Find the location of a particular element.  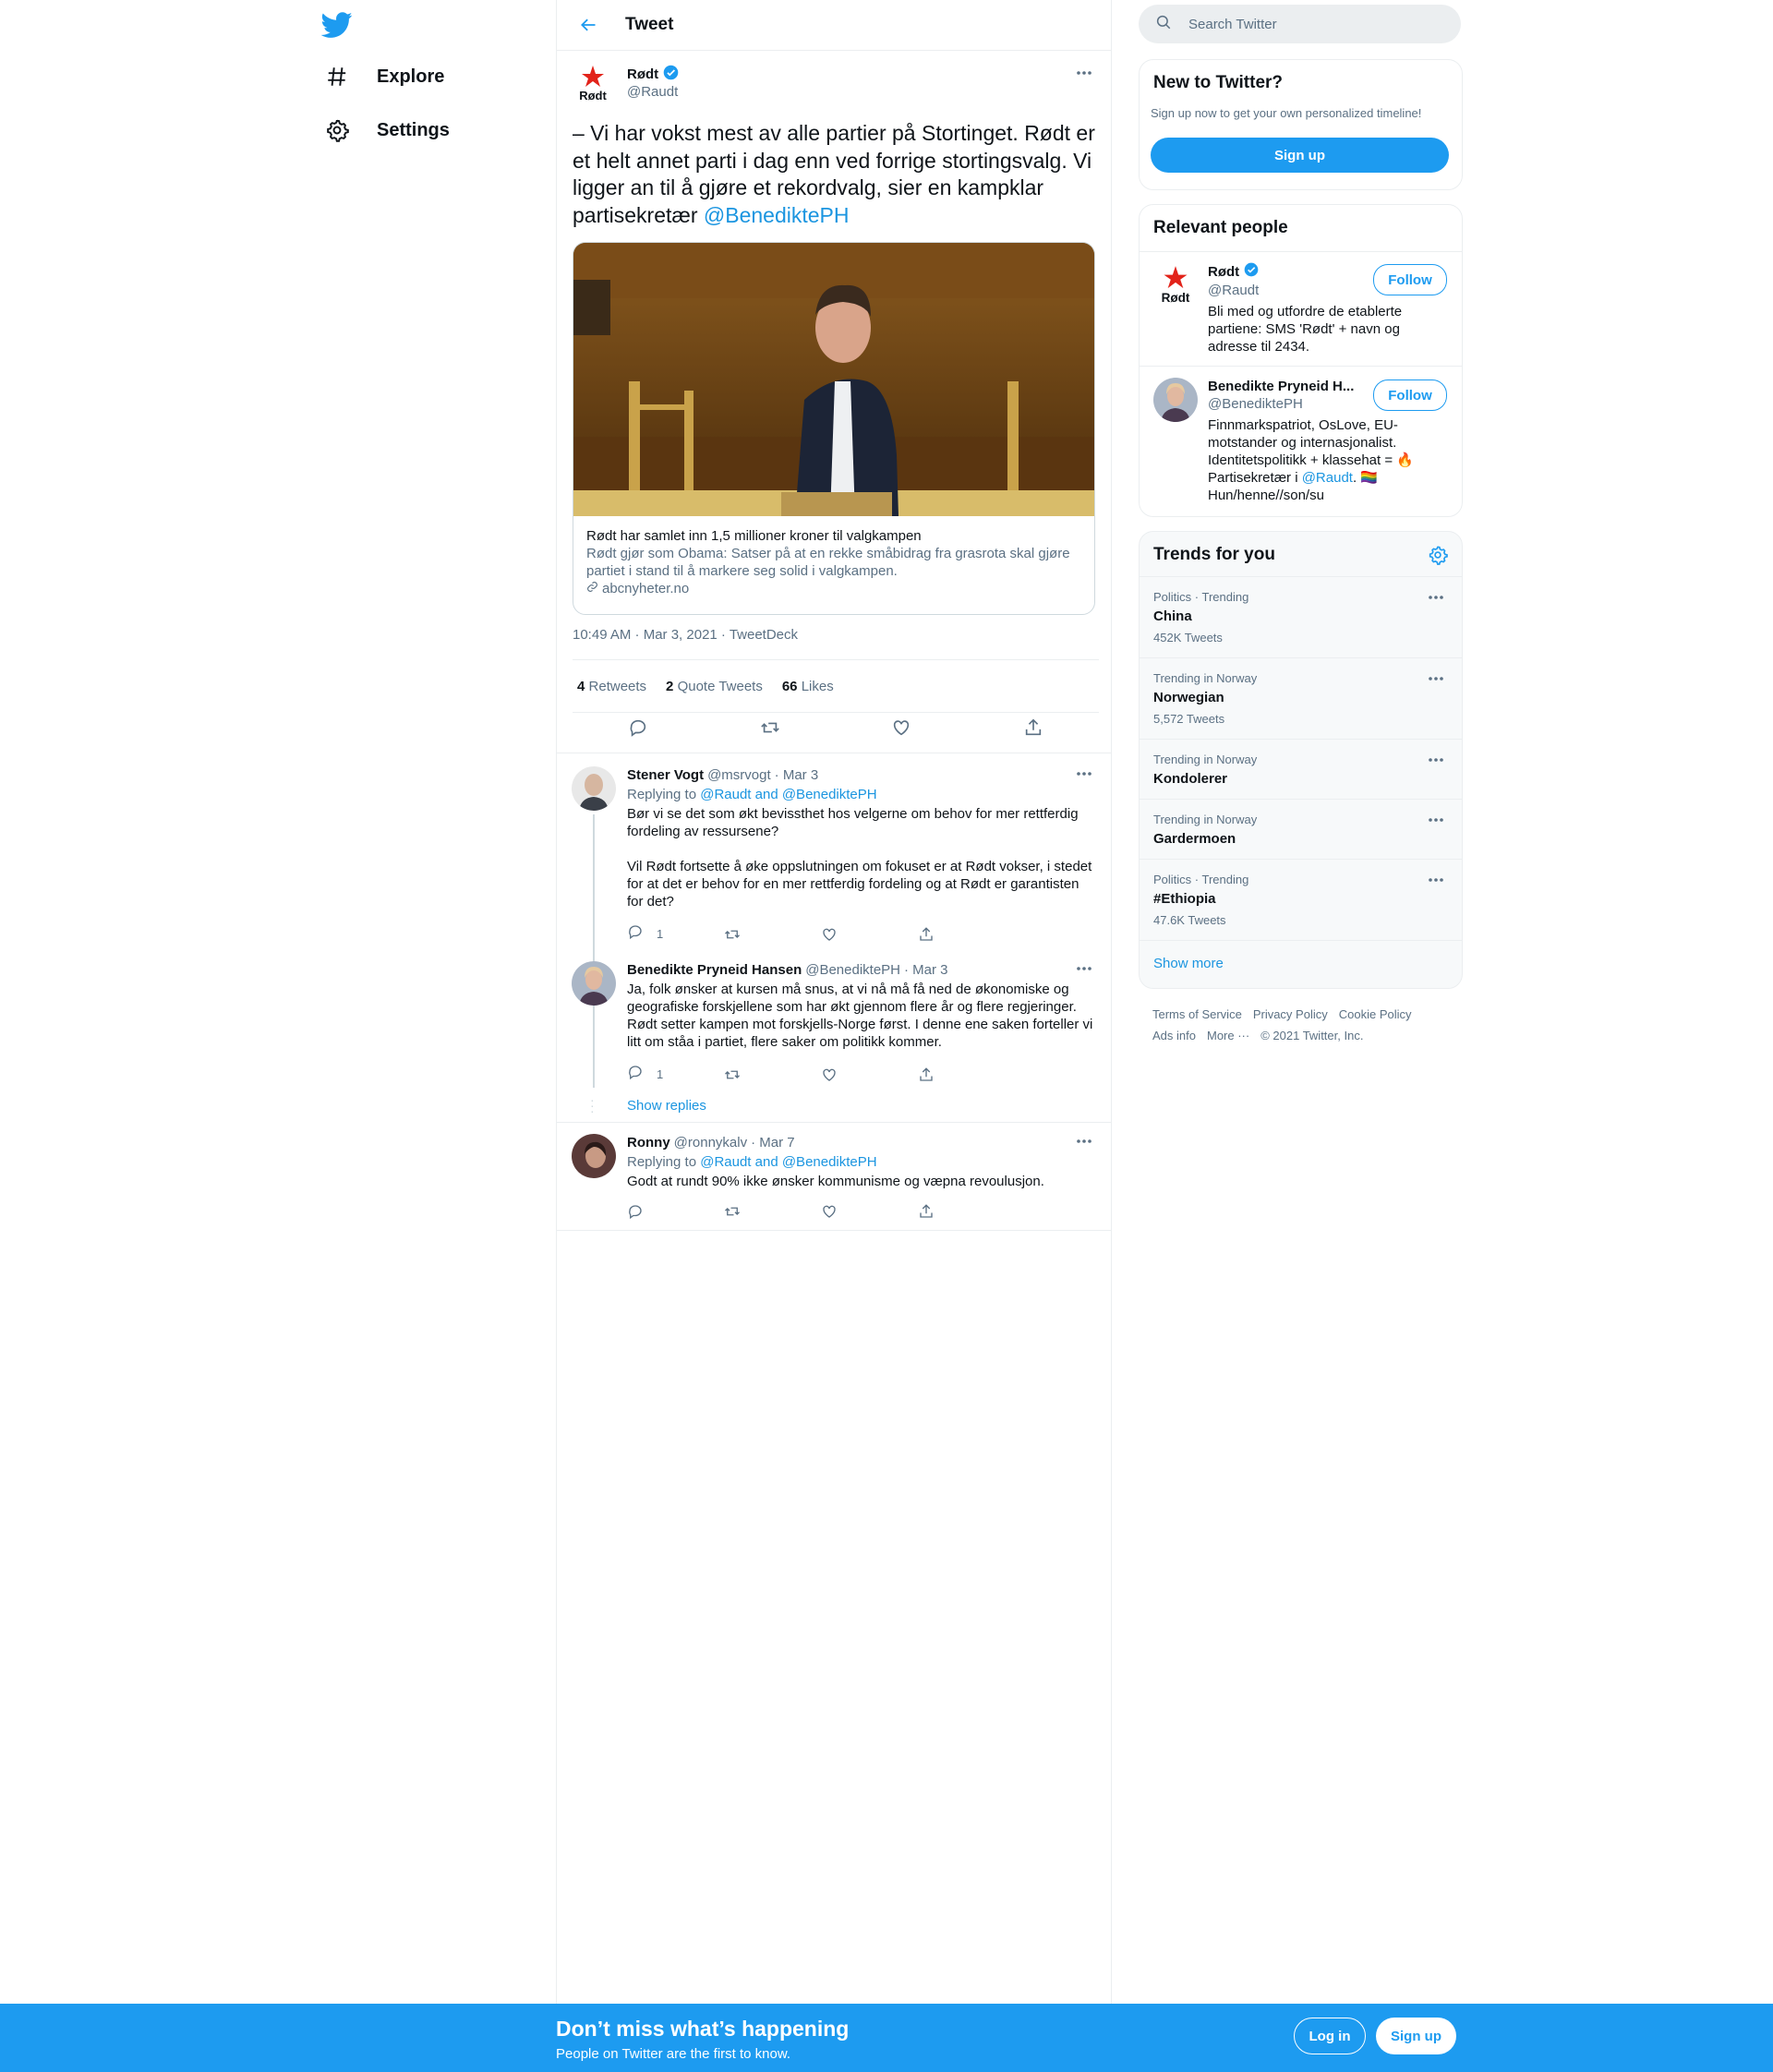

likes-stat: 66 Likes is located at coordinates (808, 686).